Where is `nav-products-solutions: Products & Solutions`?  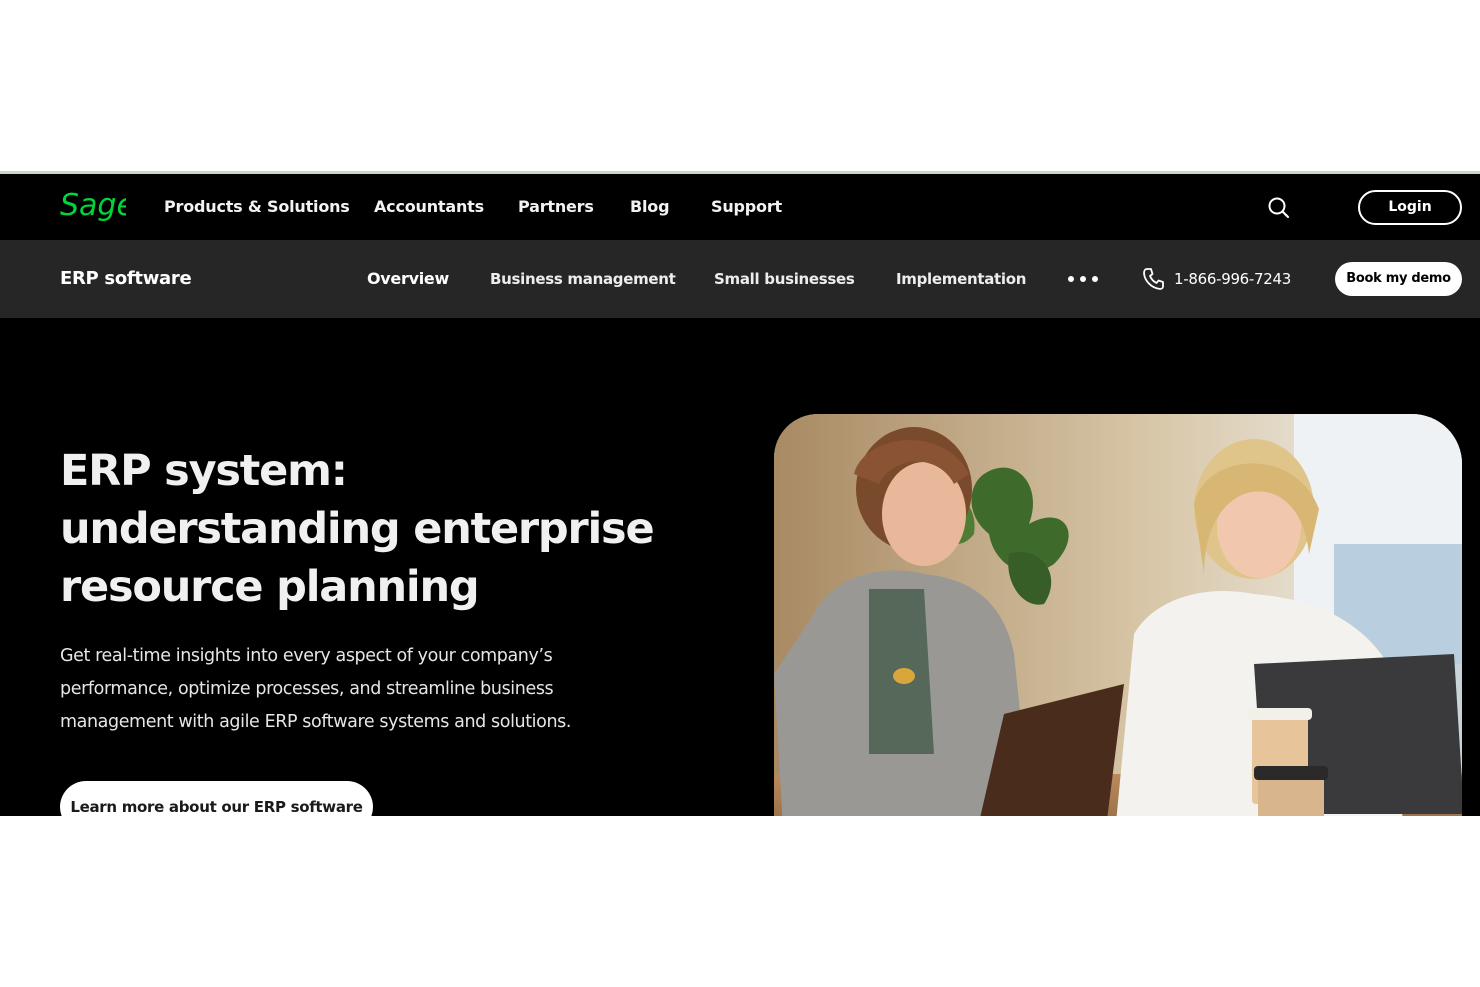
nav-products-solutions: Products & Solutions is located at coordinates (257, 207).